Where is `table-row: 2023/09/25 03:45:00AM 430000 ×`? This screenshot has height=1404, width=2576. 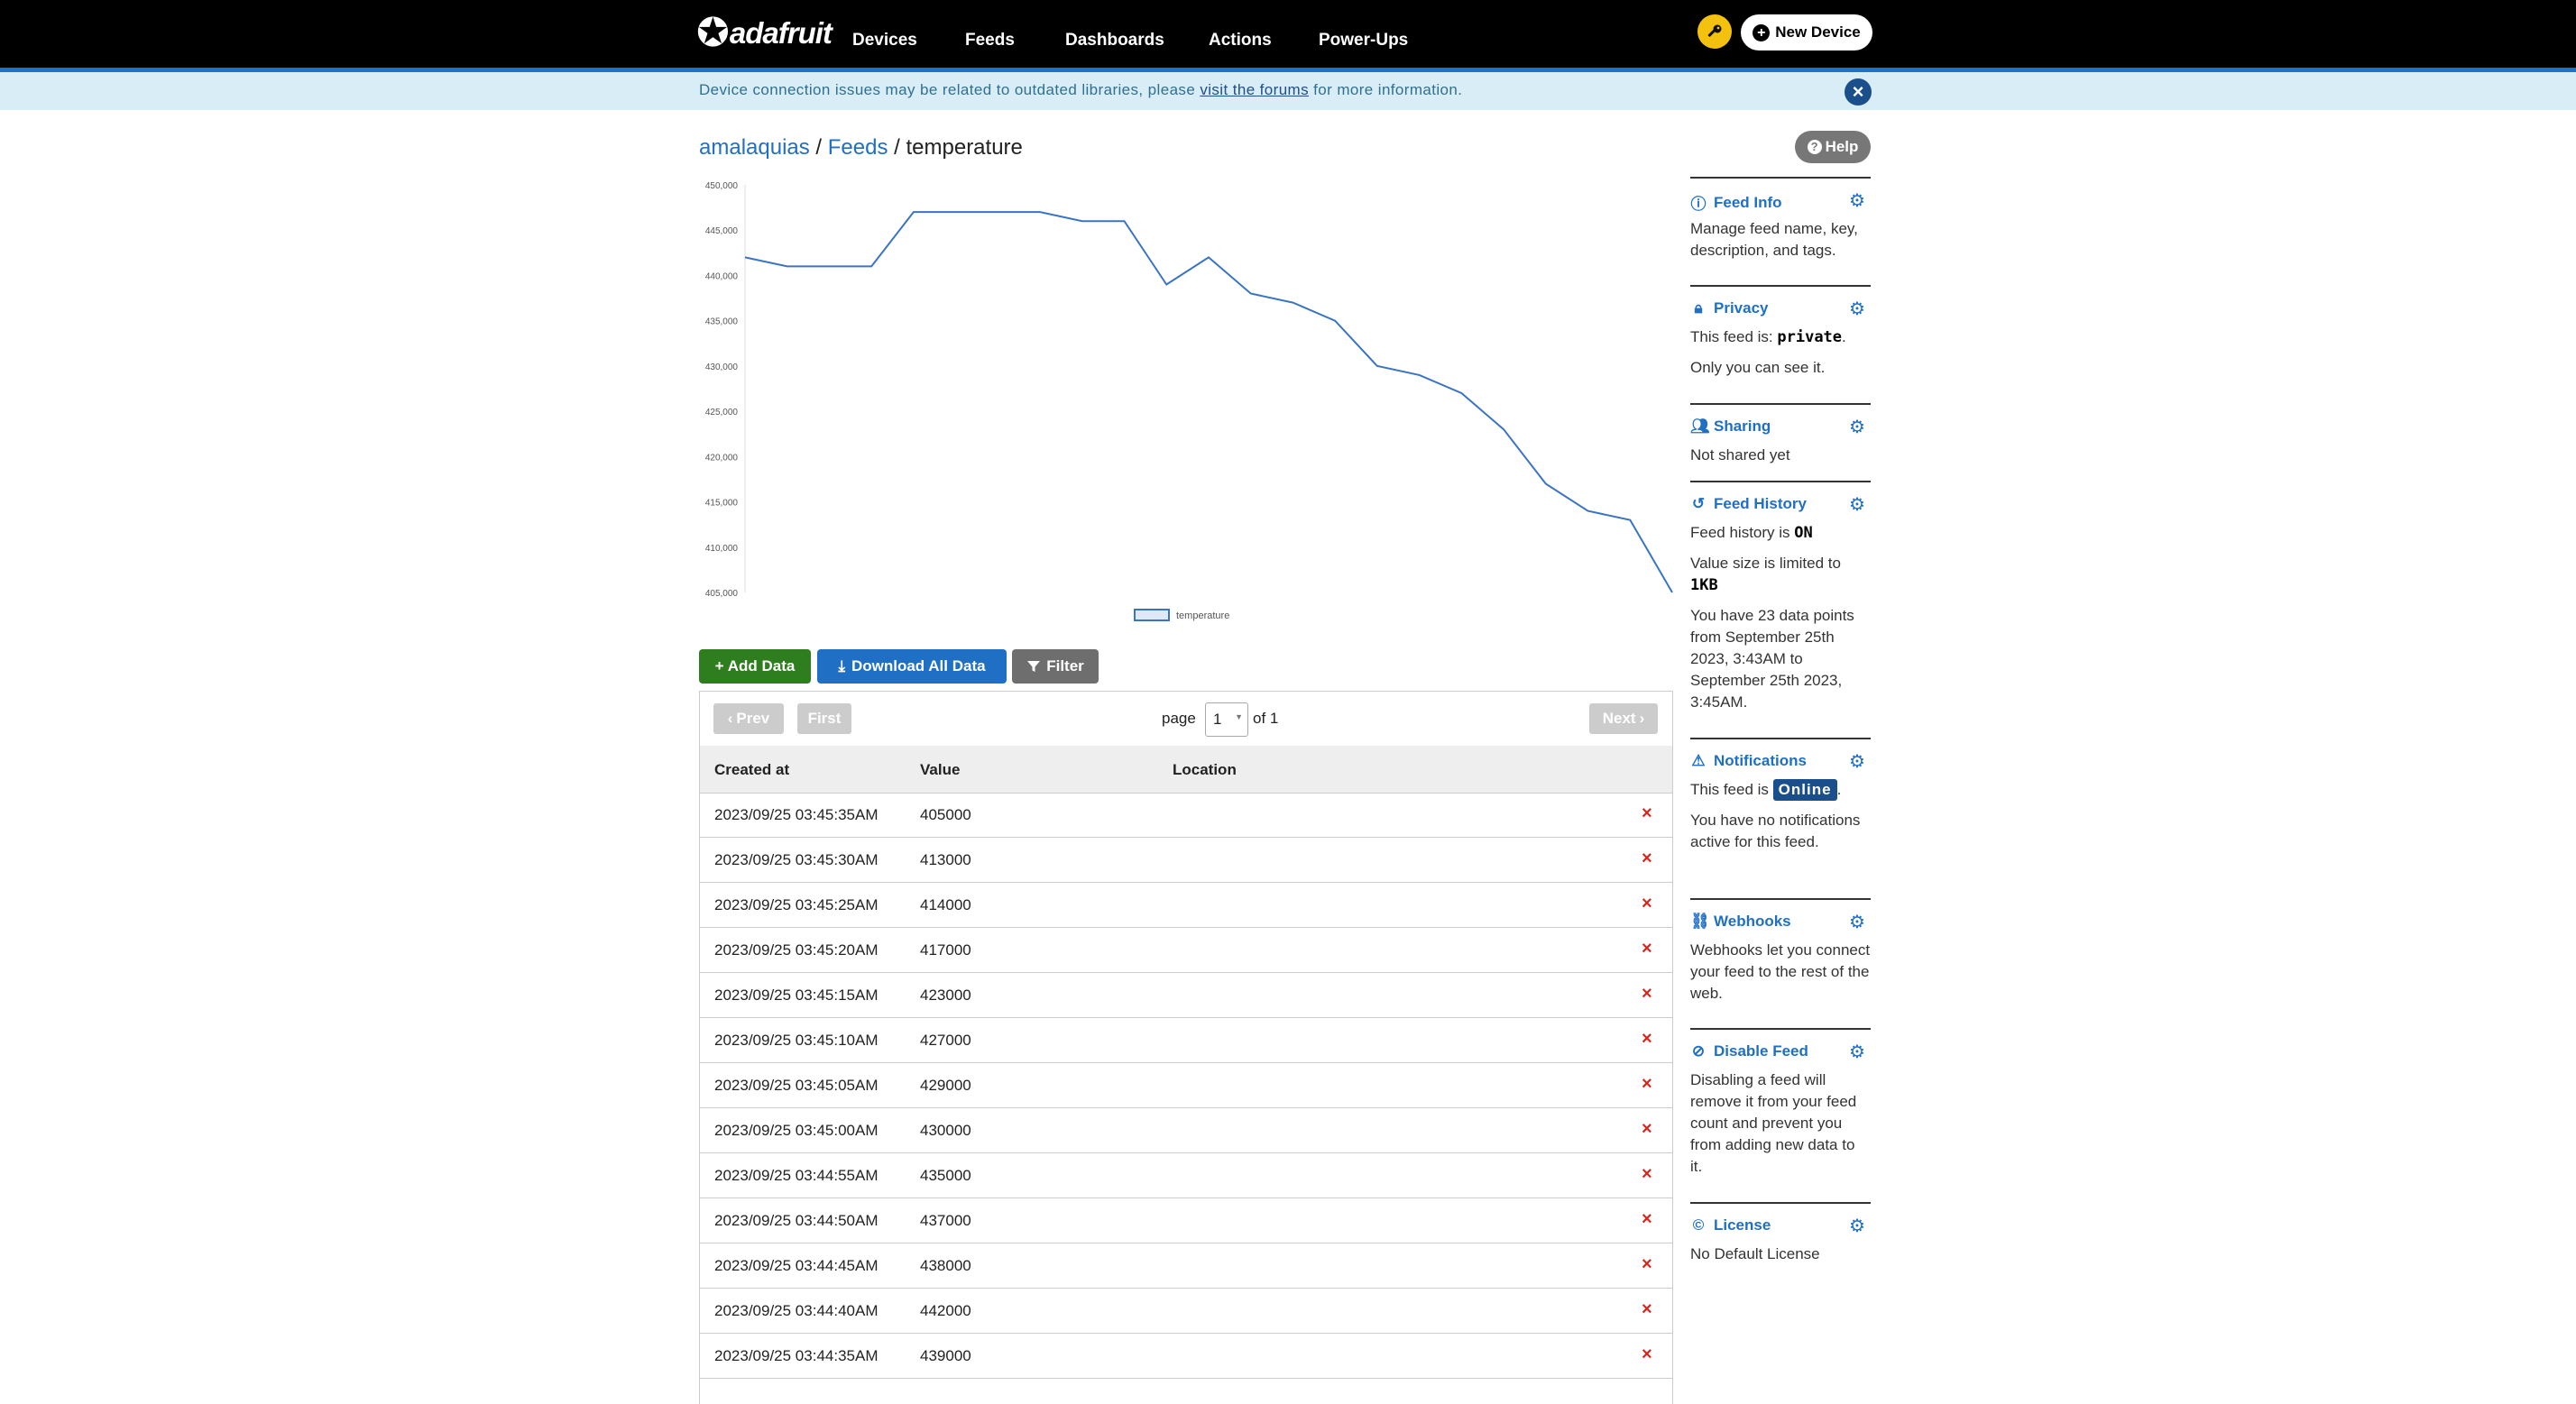 table-row: 2023/09/25 03:45:00AM 430000 × is located at coordinates (1186, 1130).